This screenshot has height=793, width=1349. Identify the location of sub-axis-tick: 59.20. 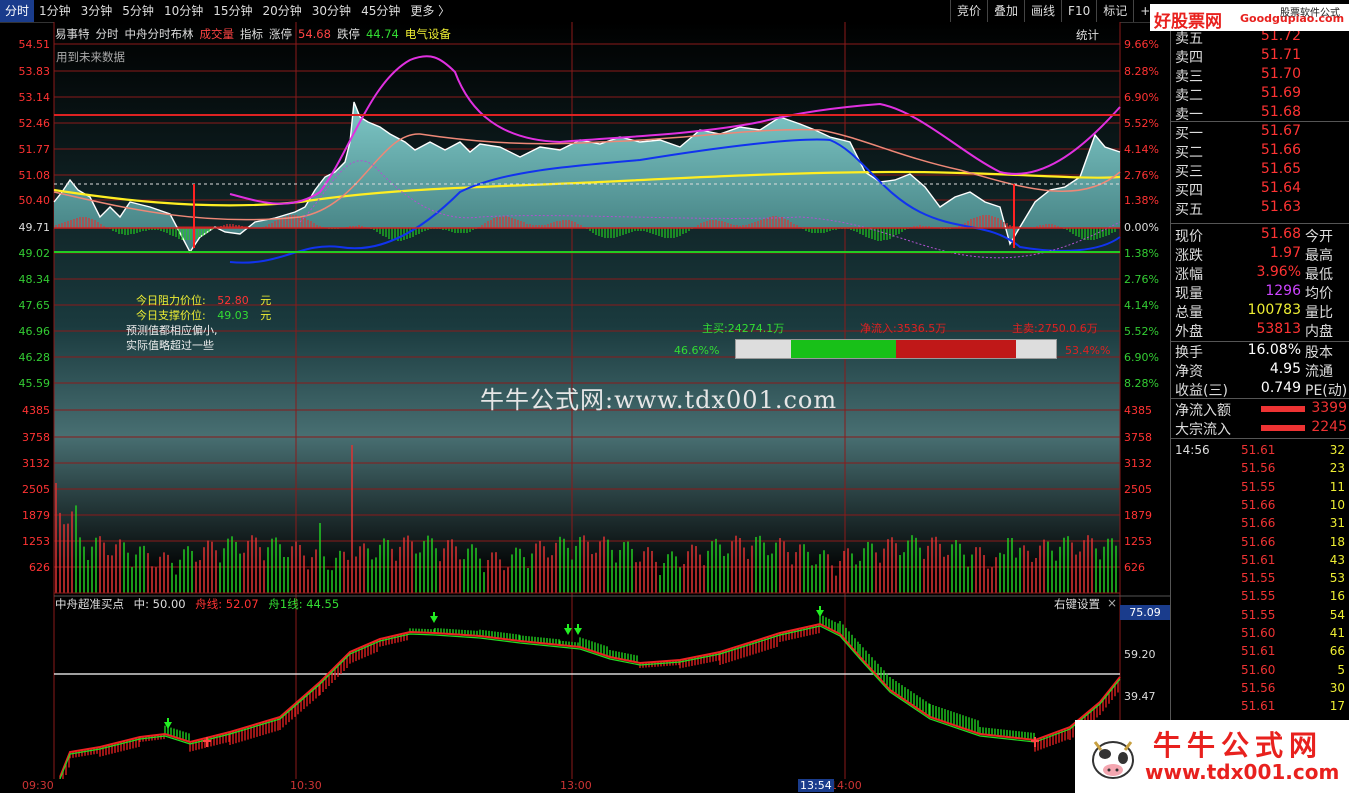
(1140, 654).